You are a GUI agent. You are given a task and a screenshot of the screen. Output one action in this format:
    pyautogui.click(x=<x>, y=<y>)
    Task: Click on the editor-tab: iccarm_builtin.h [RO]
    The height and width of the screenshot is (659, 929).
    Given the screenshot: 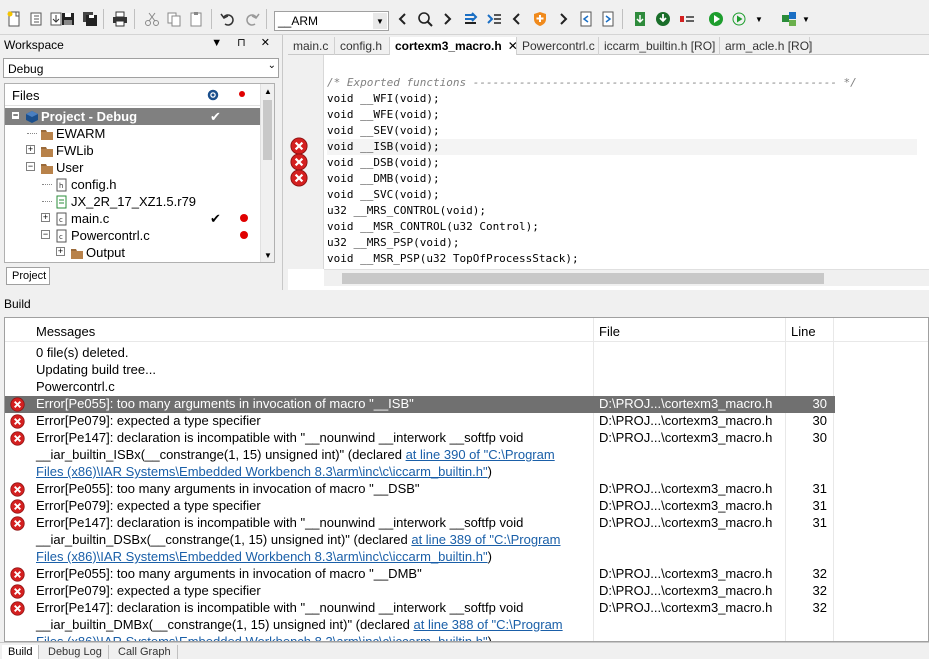 What is the action you would take?
    pyautogui.click(x=659, y=46)
    